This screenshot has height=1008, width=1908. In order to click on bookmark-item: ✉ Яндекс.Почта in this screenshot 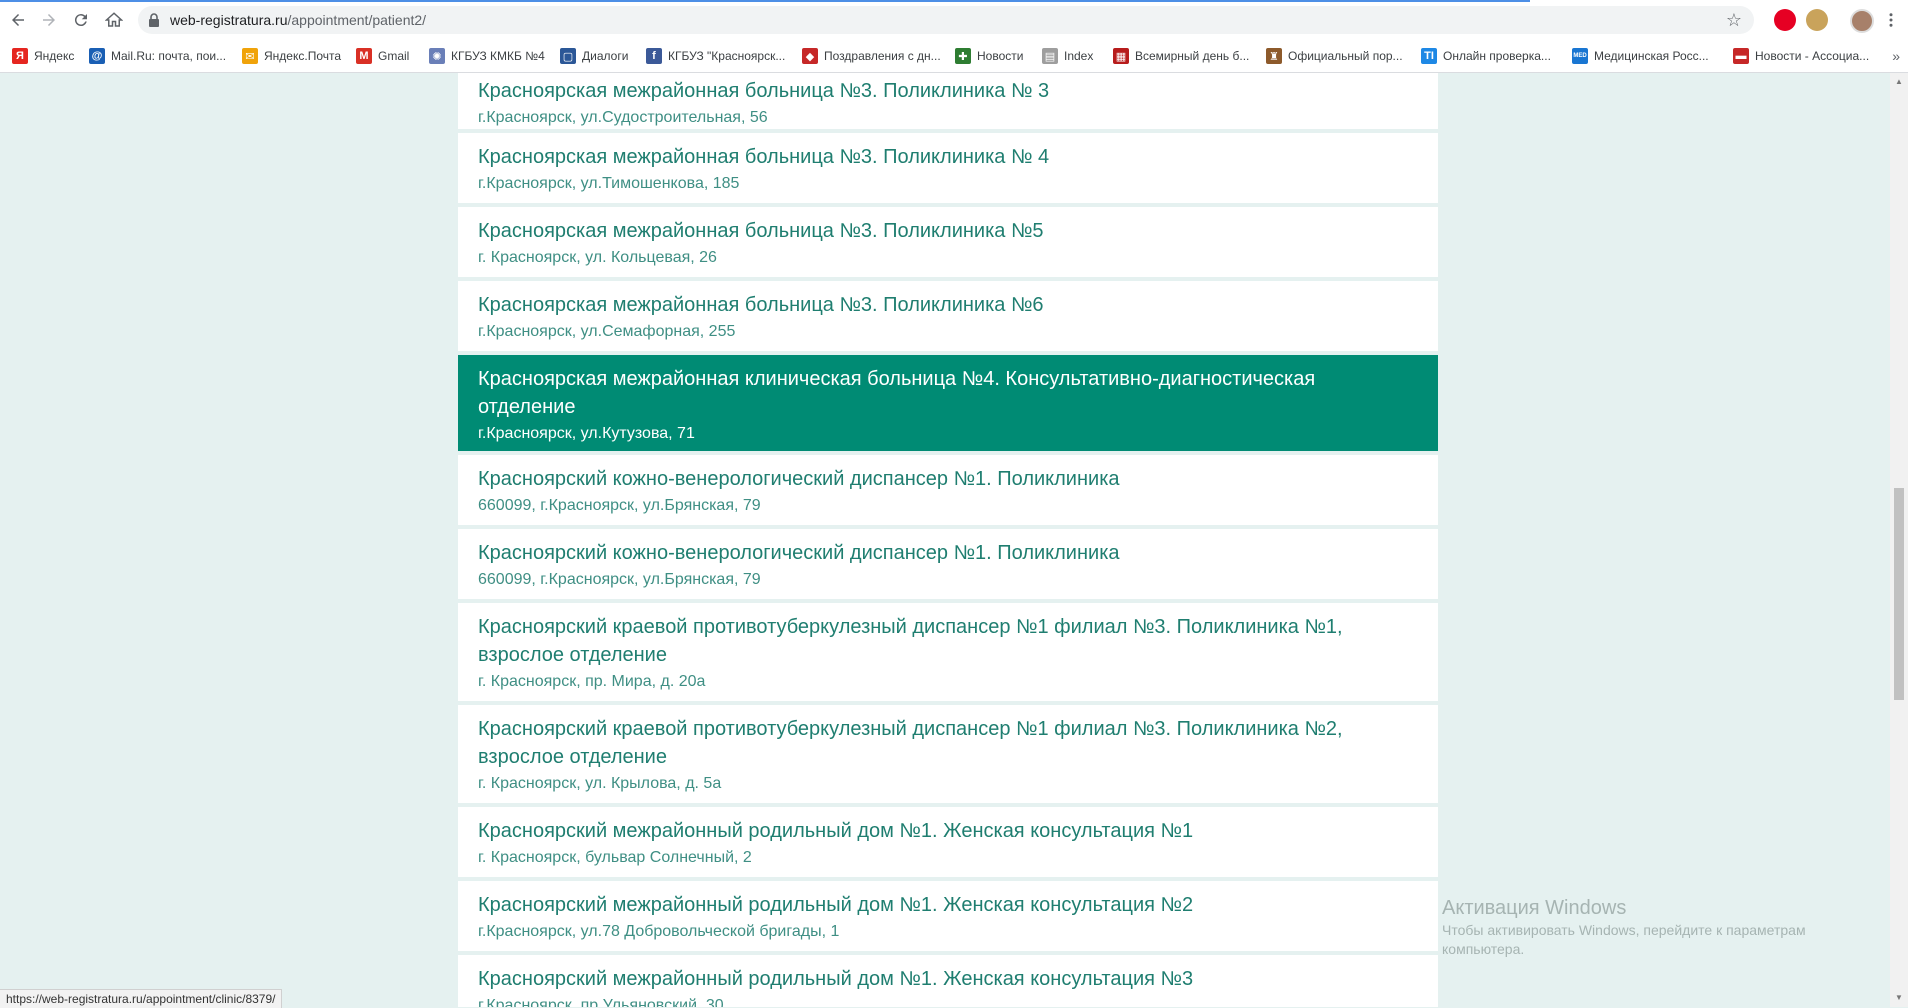, I will do `click(291, 56)`.